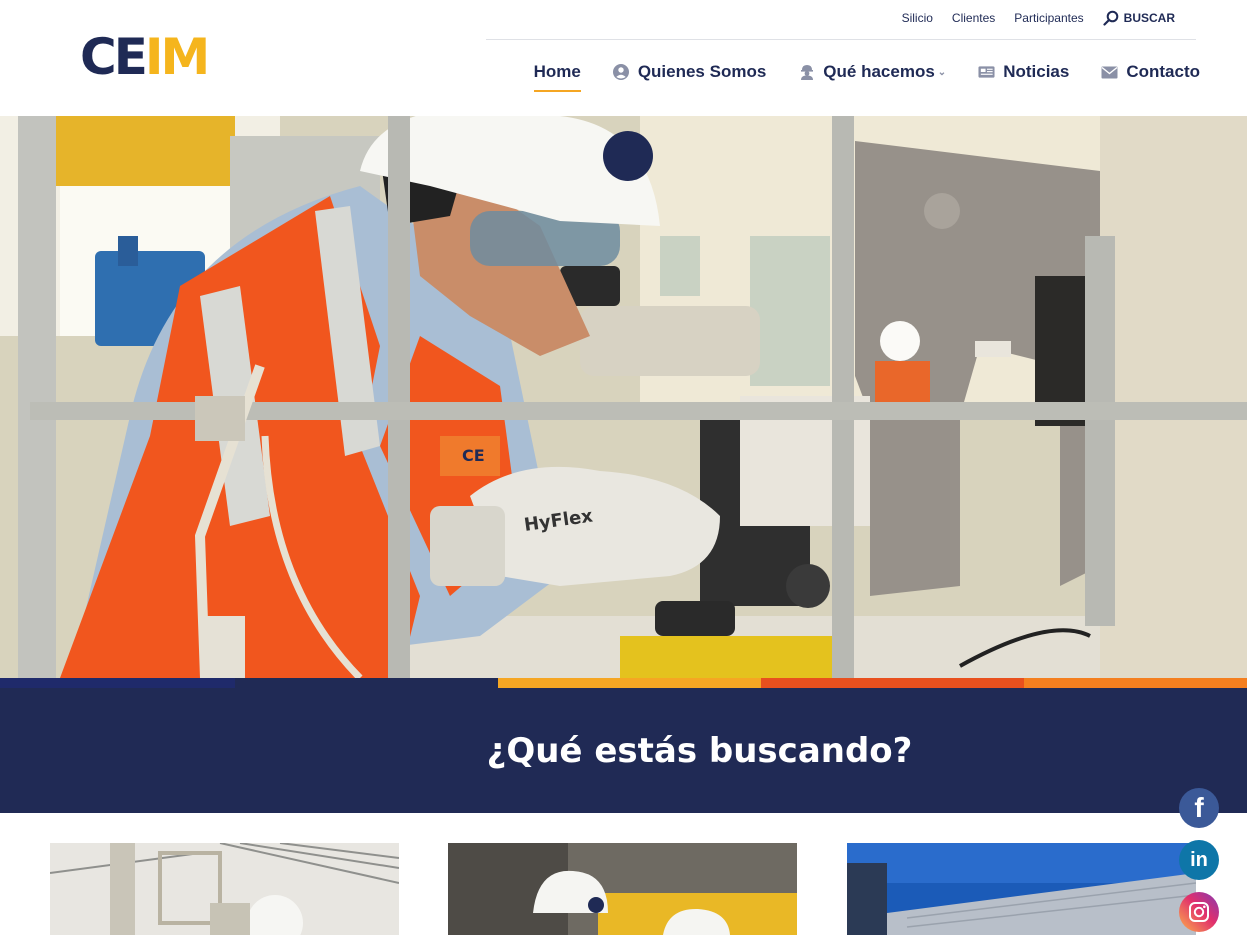 Image resolution: width=1247 pixels, height=935 pixels. Describe the element at coordinates (702, 71) in the screenshot. I see `nav-label-quienes-somos: Quienes Somos` at that location.